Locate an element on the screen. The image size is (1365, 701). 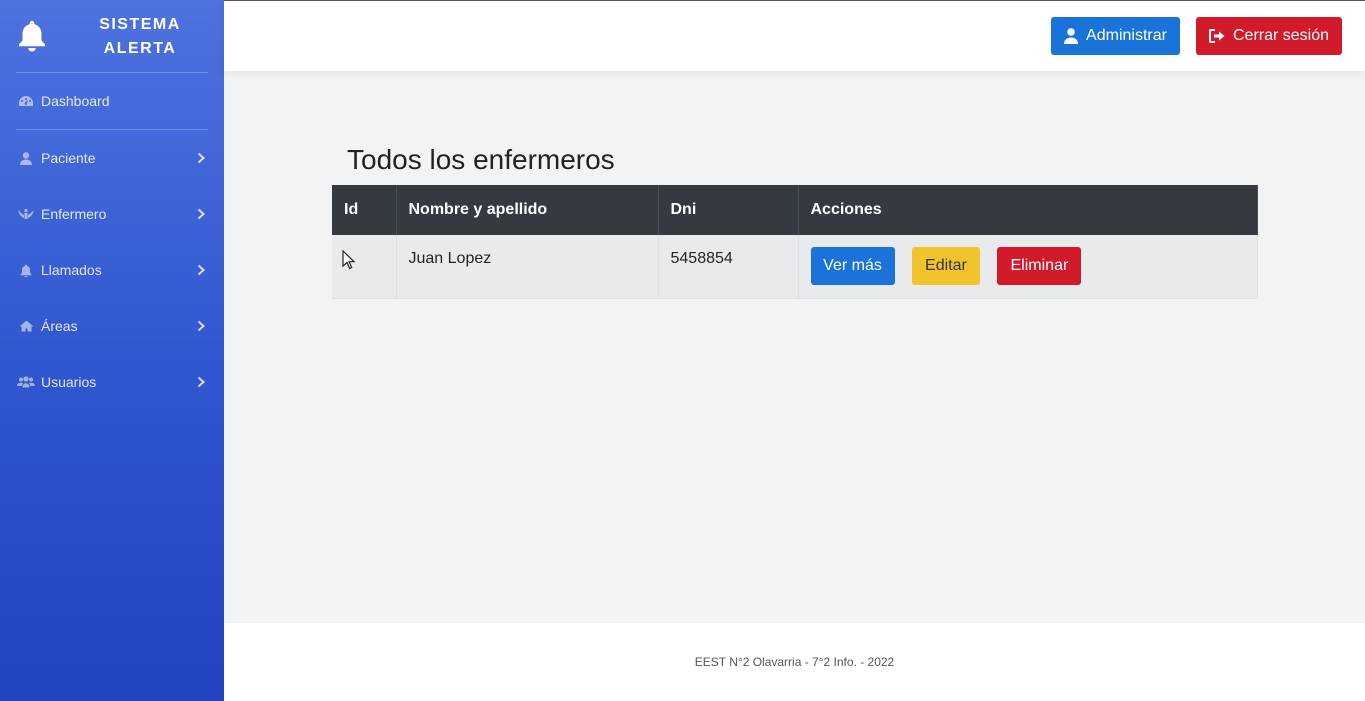
admin-button: Administrar is located at coordinates (1115, 36).